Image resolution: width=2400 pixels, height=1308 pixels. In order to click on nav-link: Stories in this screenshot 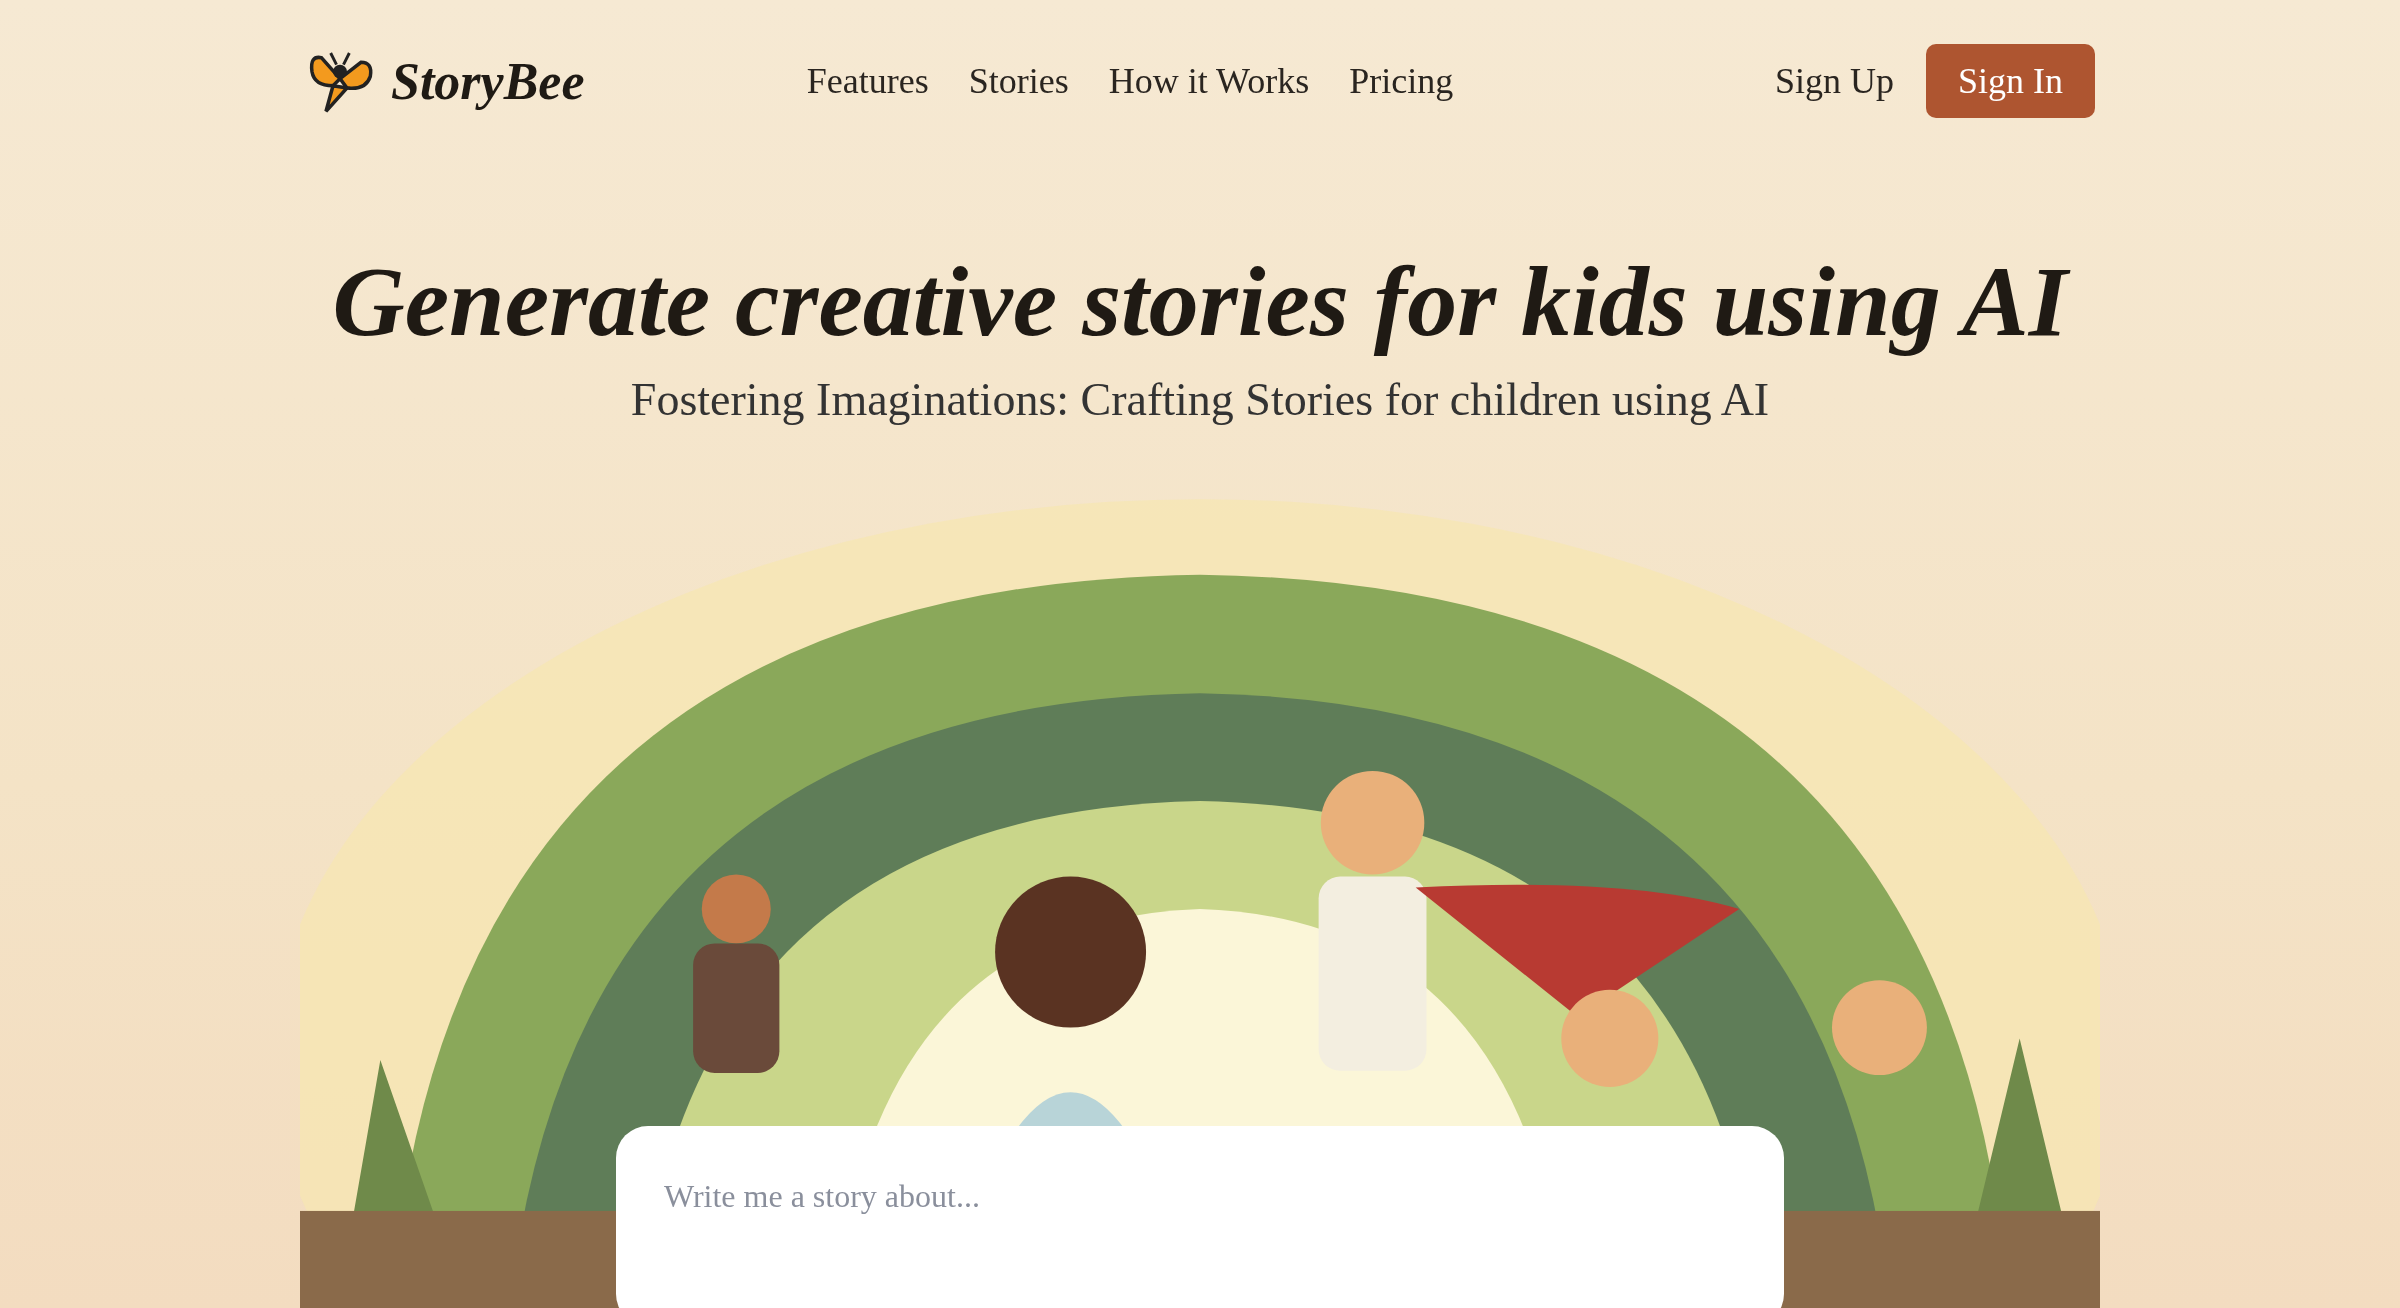, I will do `click(1018, 81)`.